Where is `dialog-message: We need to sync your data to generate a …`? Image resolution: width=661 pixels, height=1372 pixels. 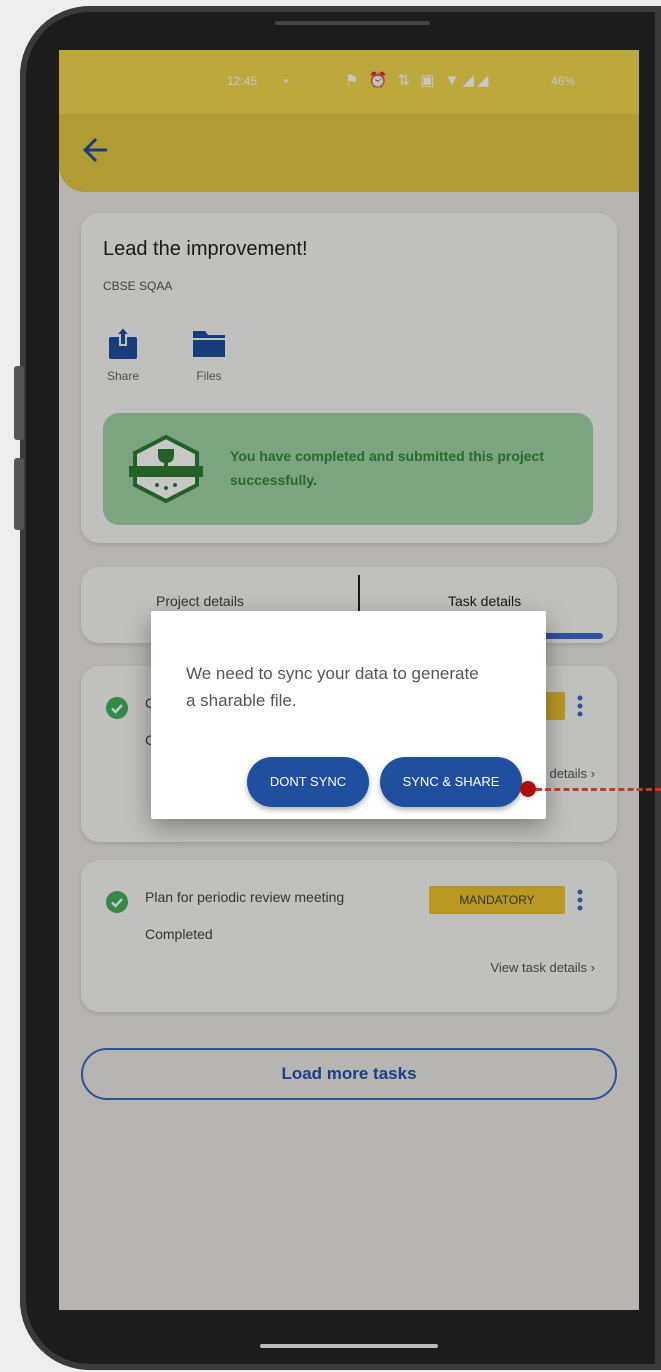 dialog-message: We need to sync your data to generate a … is located at coordinates (332, 687).